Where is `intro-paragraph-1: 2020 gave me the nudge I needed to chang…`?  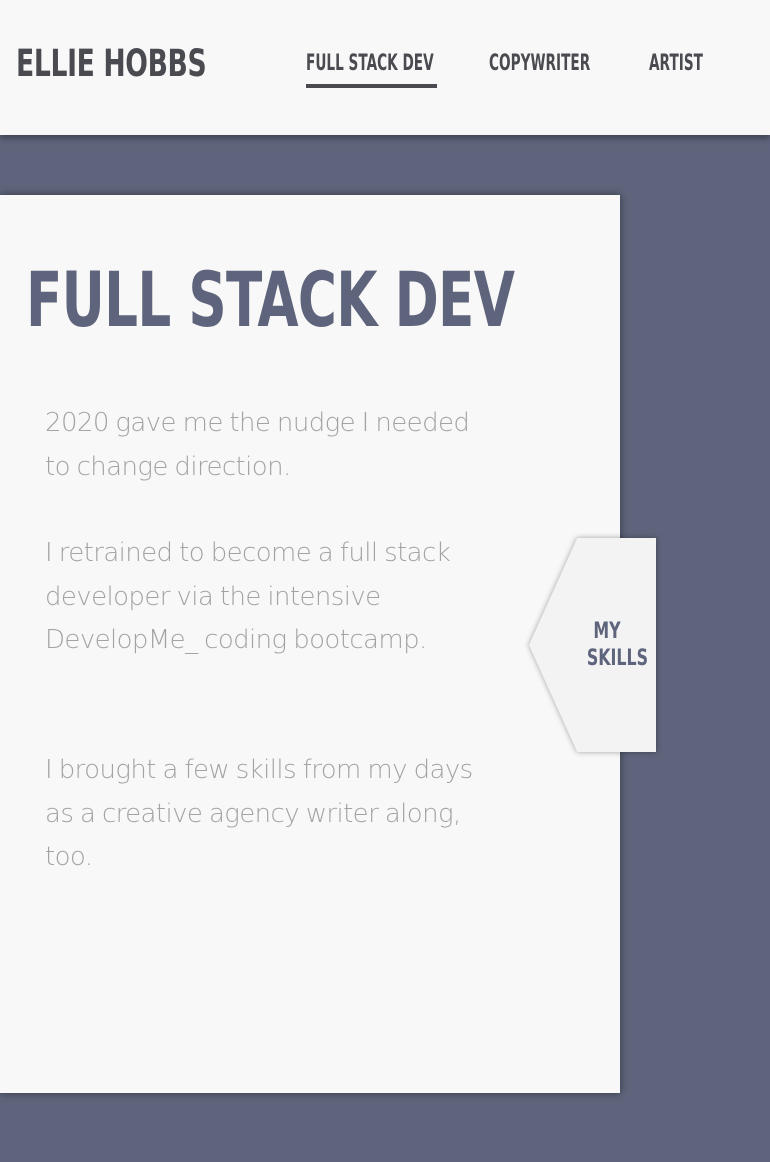
intro-paragraph-1: 2020 gave me the nudge I needed to chang… is located at coordinates (257, 445).